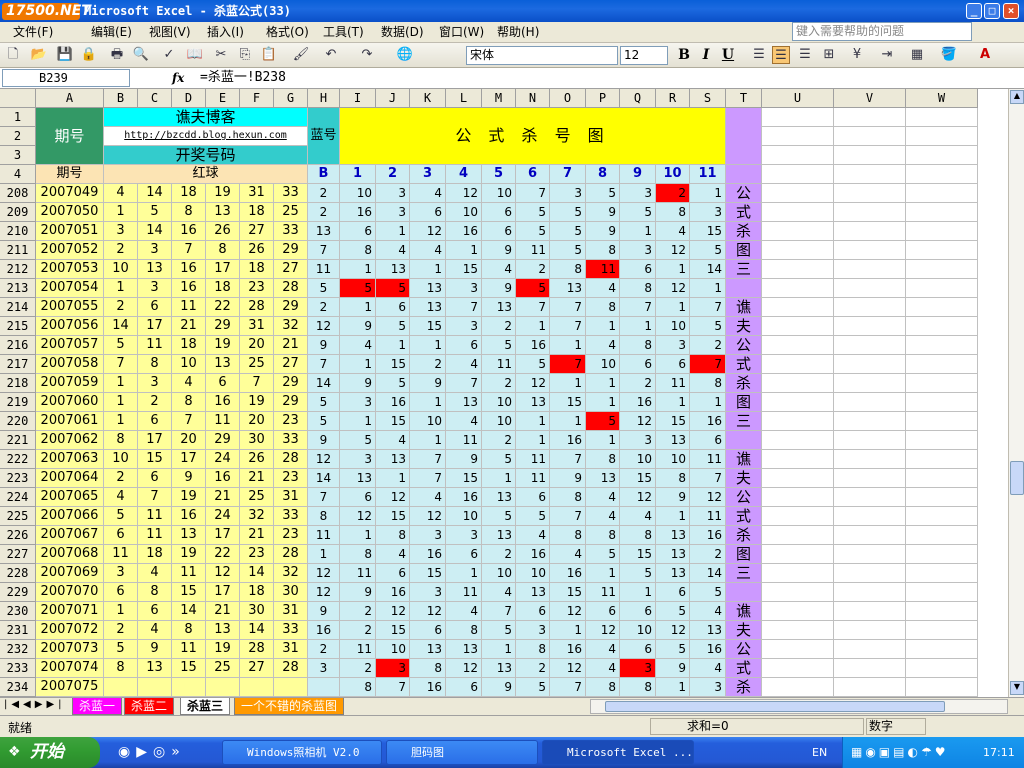  What do you see at coordinates (533, 668) in the screenshot?
I see `formula-cell: 2` at bounding box center [533, 668].